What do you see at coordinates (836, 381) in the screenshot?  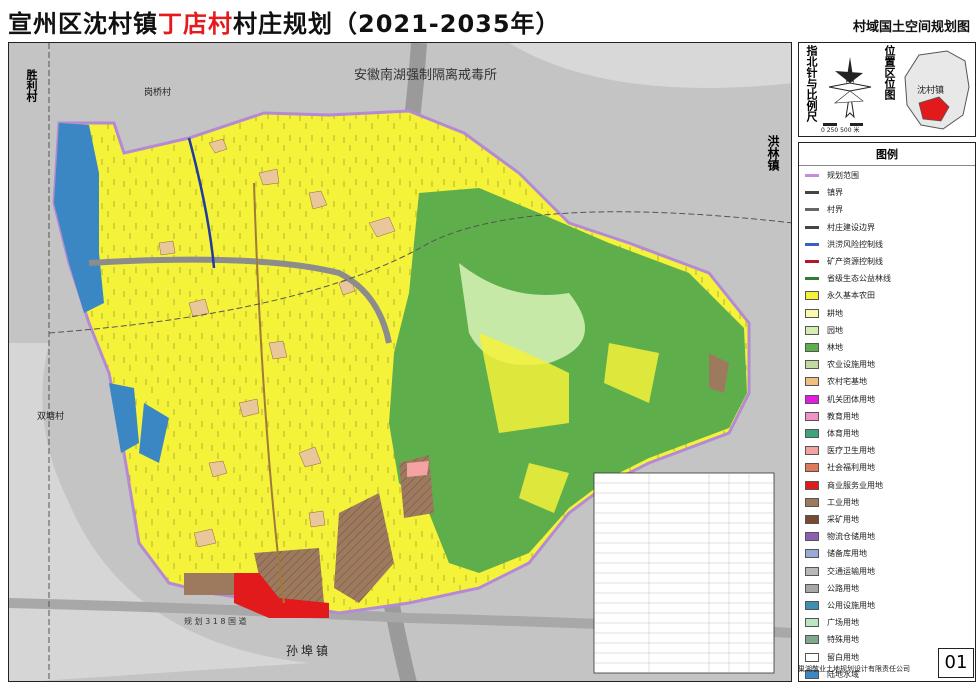 I see `legend-item: 农村宅基地` at bounding box center [836, 381].